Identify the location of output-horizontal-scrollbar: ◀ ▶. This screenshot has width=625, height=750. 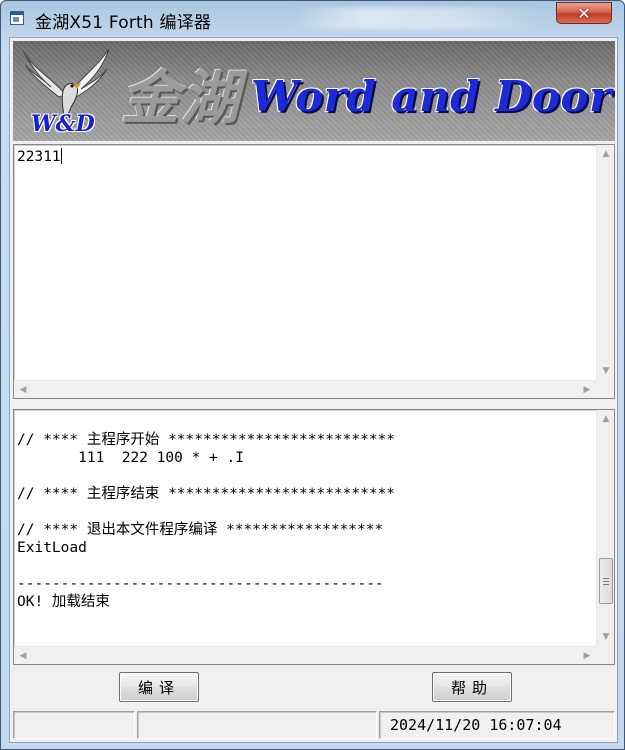
(305, 655).